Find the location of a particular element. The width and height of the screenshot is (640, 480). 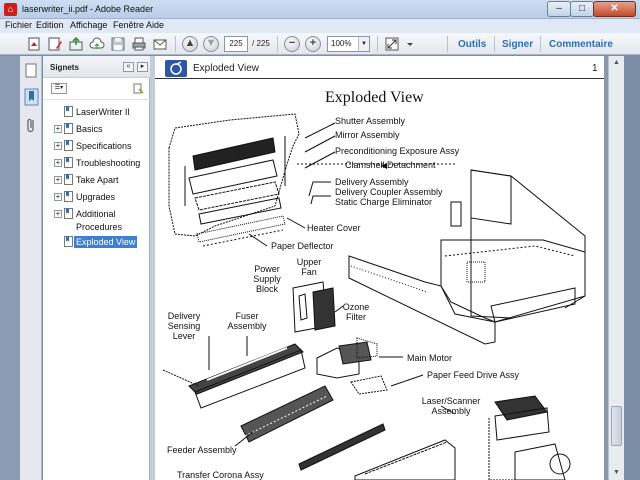

callout-paper-feed-drive: Paper Feed Drive Assy is located at coordinates (473, 375).